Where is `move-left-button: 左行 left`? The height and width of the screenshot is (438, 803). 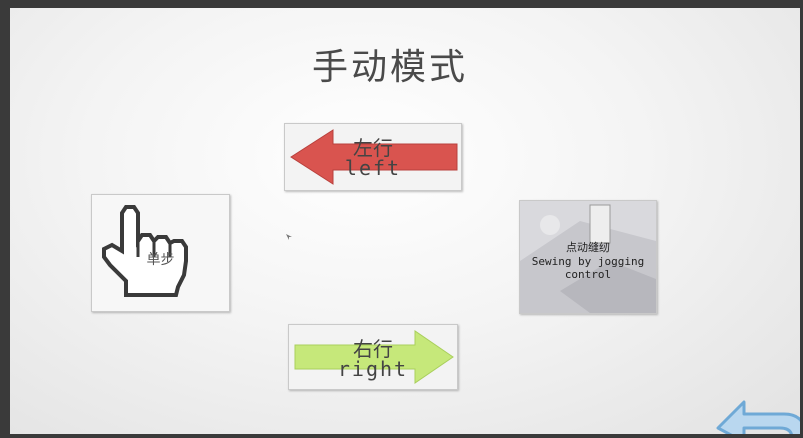 move-left-button: 左行 left is located at coordinates (373, 157).